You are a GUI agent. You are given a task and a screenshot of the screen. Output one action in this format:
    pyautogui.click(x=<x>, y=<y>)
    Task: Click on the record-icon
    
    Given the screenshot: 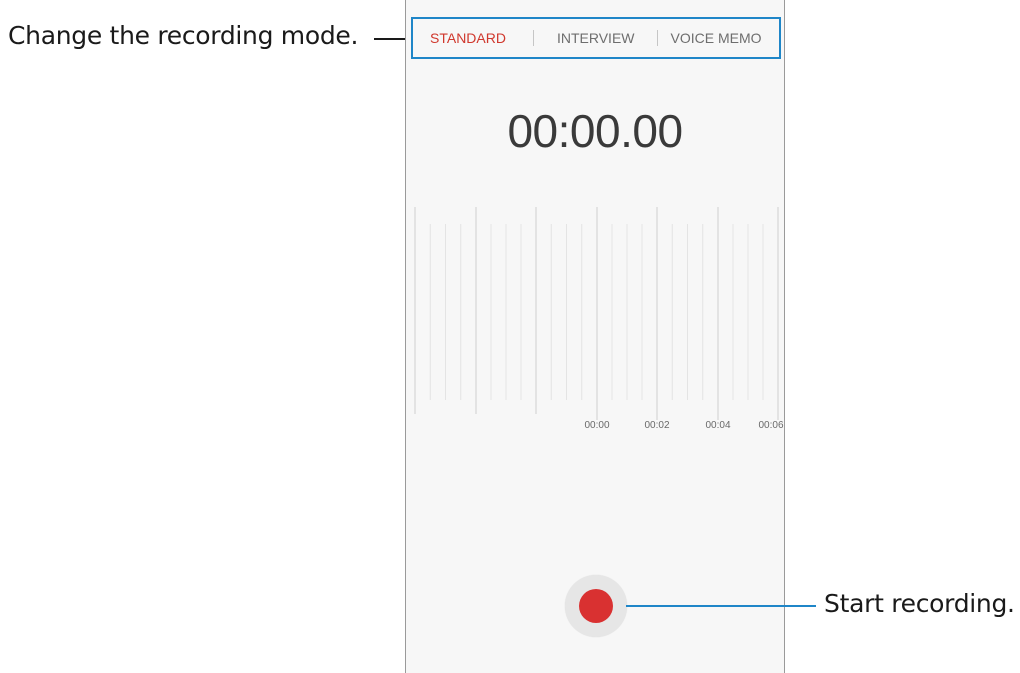 What is the action you would take?
    pyautogui.click(x=596, y=606)
    